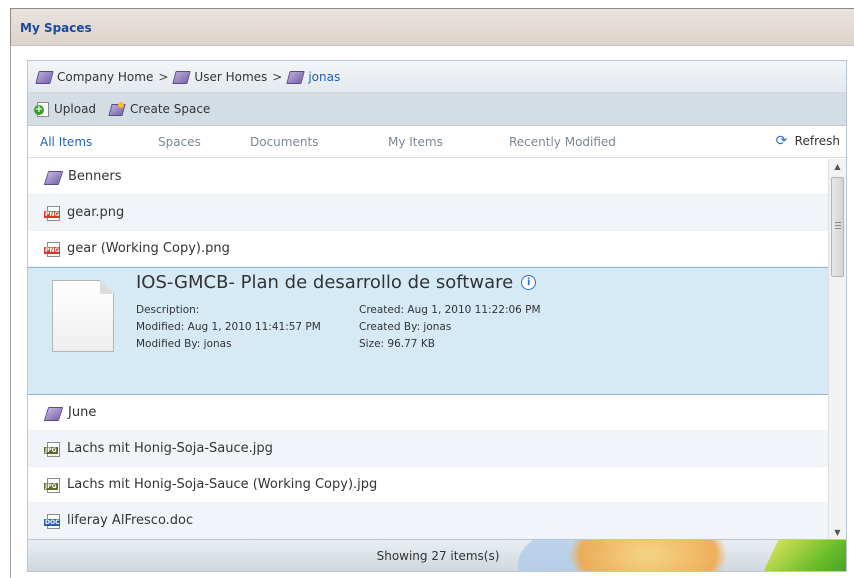  Describe the element at coordinates (52, 521) in the screenshot. I see `doc-file-icon: DOC` at that location.